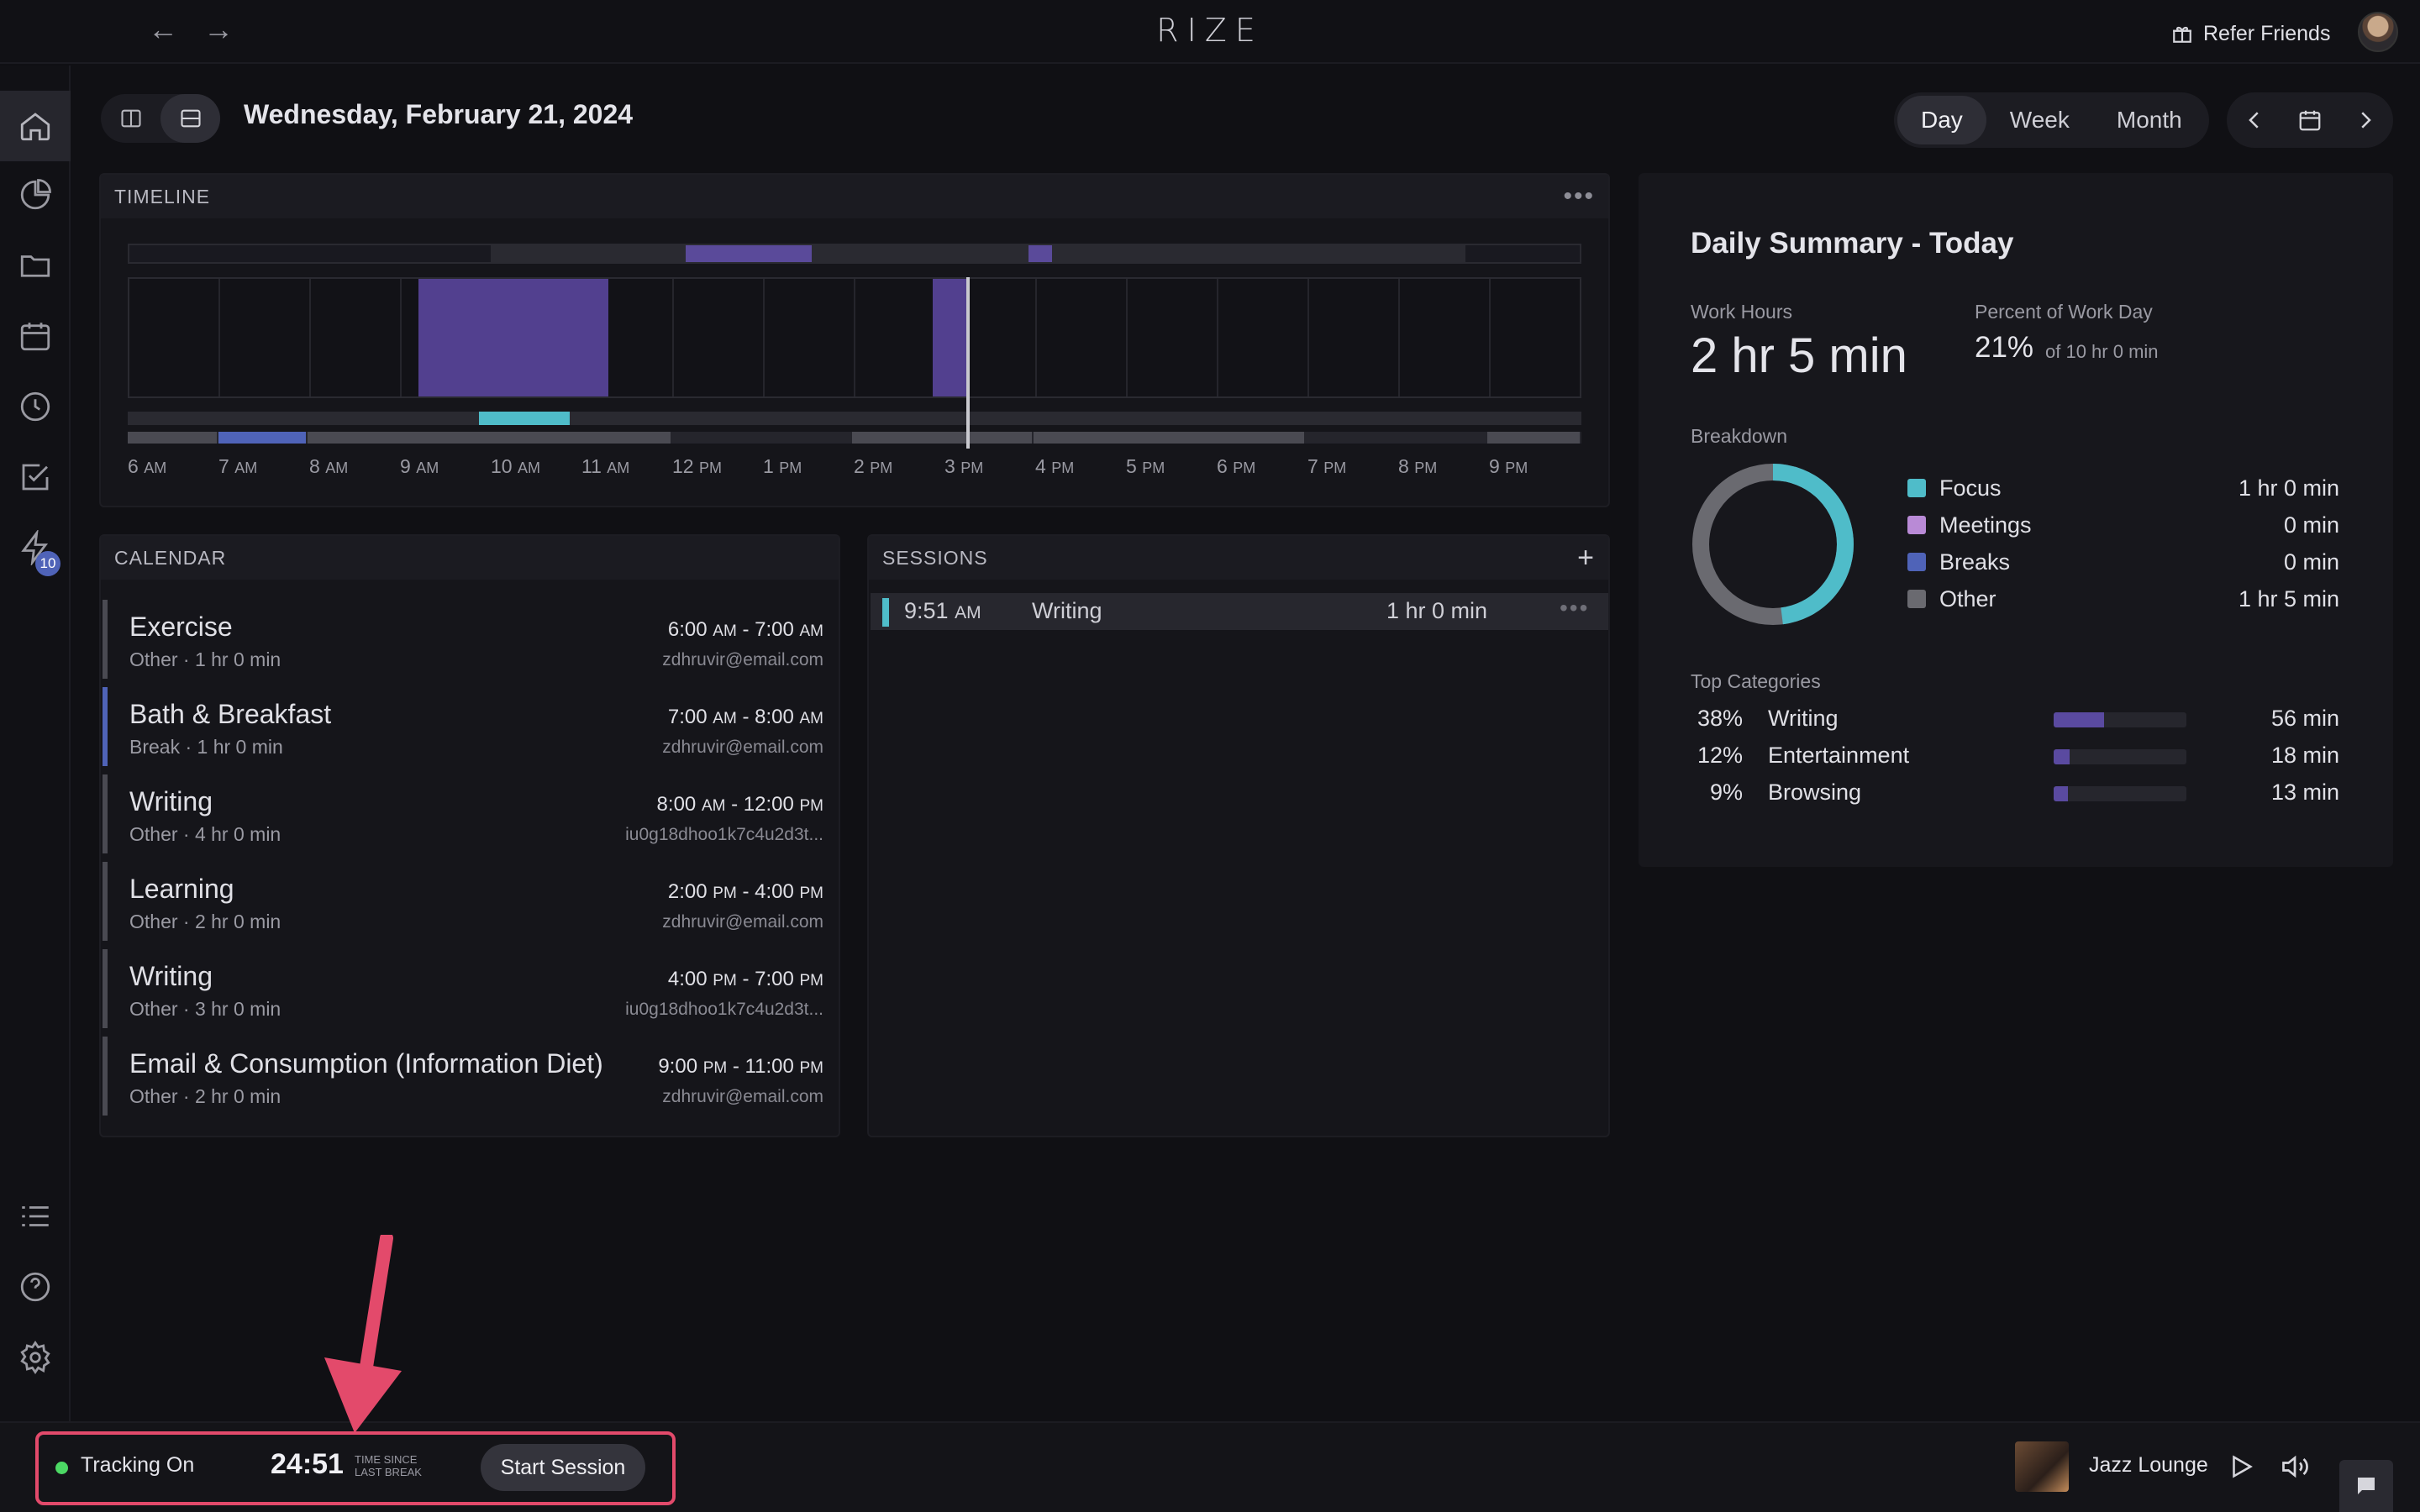  I want to click on hour-label: 1 PM, so click(782, 466).